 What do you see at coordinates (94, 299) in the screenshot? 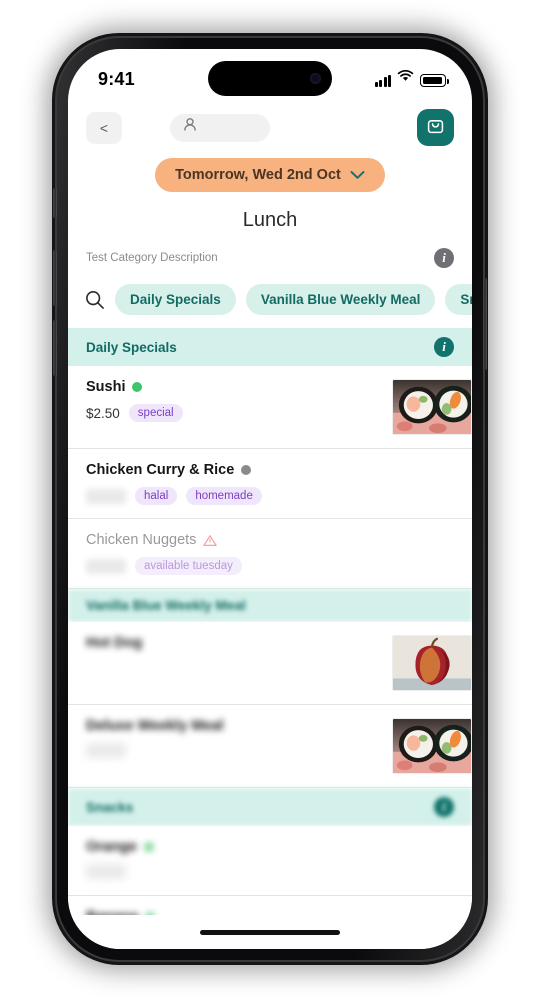
I see `search-icon` at bounding box center [94, 299].